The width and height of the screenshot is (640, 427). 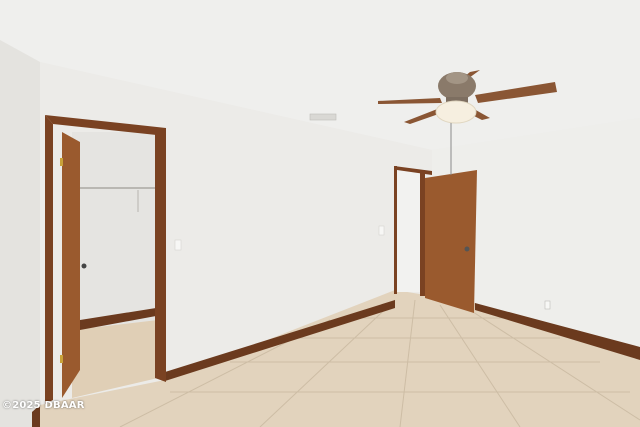 I want to click on ac-vent, so click(x=323, y=117).